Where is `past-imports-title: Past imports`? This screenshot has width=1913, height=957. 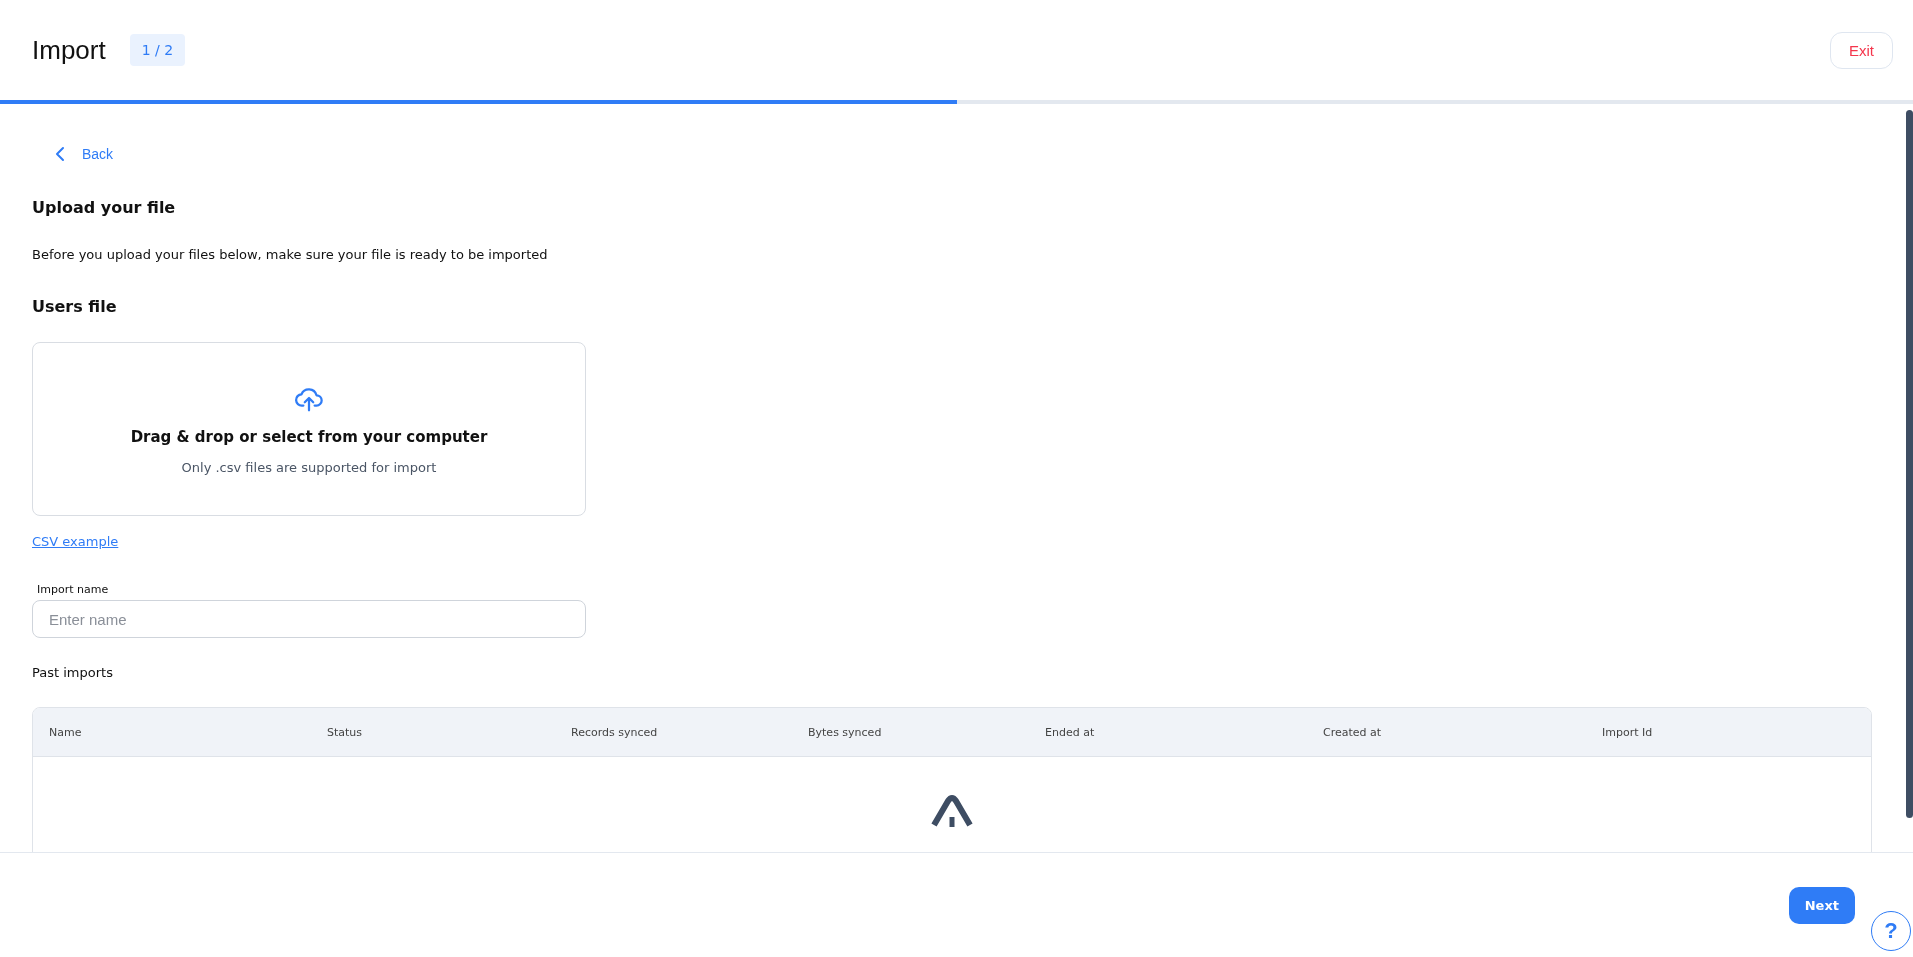 past-imports-title: Past imports is located at coordinates (73, 672).